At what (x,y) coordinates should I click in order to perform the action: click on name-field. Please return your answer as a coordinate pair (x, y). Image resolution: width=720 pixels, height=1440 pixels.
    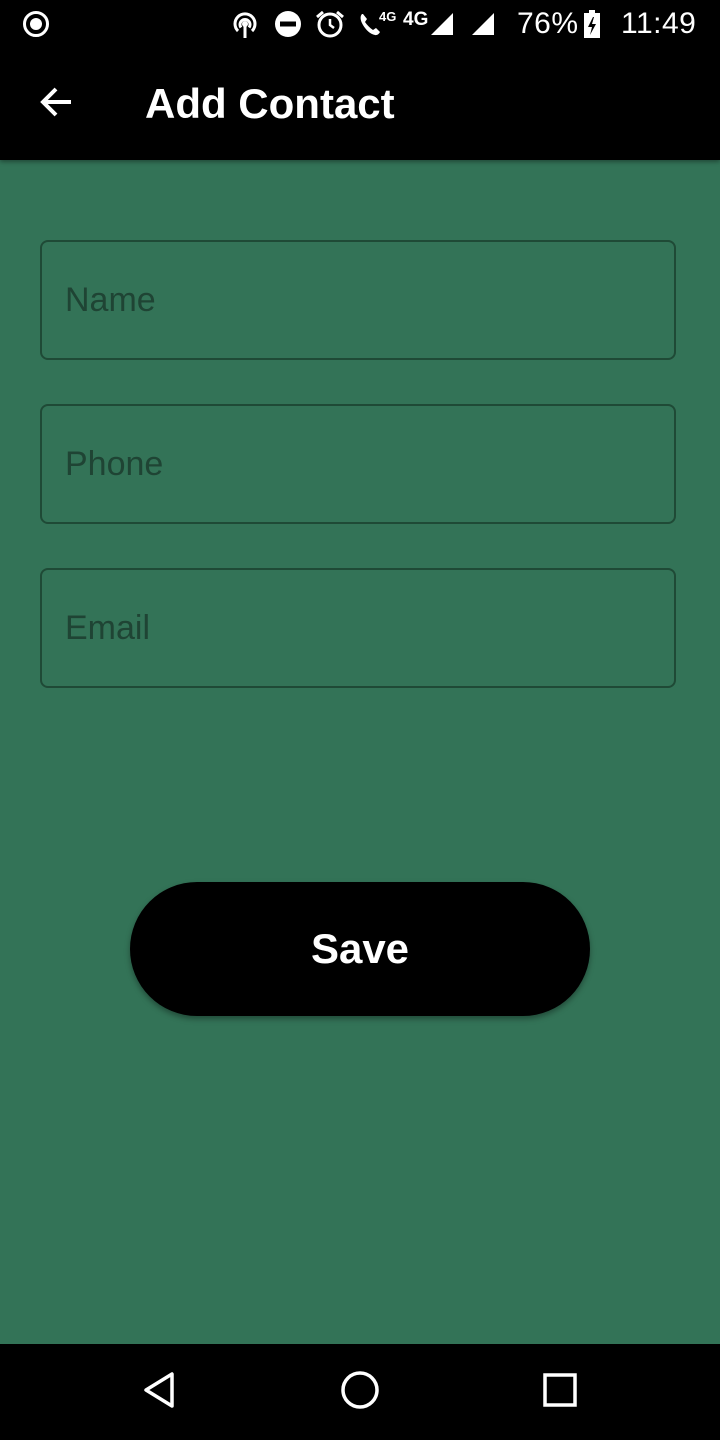
    Looking at the image, I should click on (358, 300).